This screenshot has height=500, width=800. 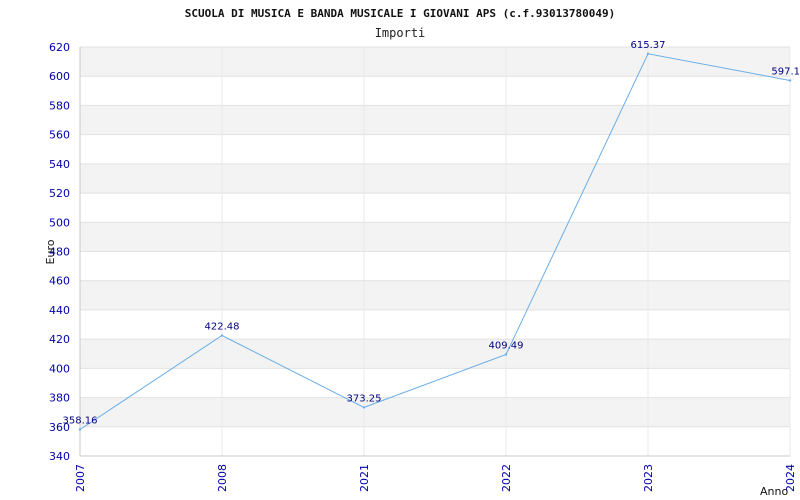 What do you see at coordinates (400, 33) in the screenshot?
I see `chart-subtitle: Importi` at bounding box center [400, 33].